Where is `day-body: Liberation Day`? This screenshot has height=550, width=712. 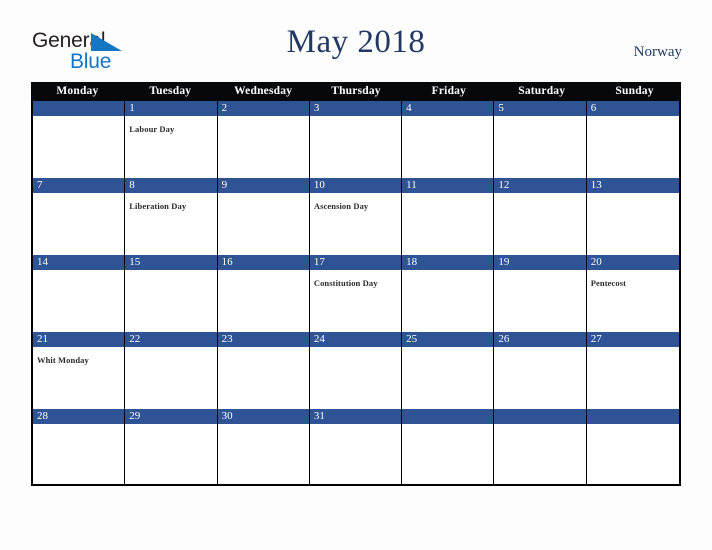 day-body: Liberation Day is located at coordinates (170, 224).